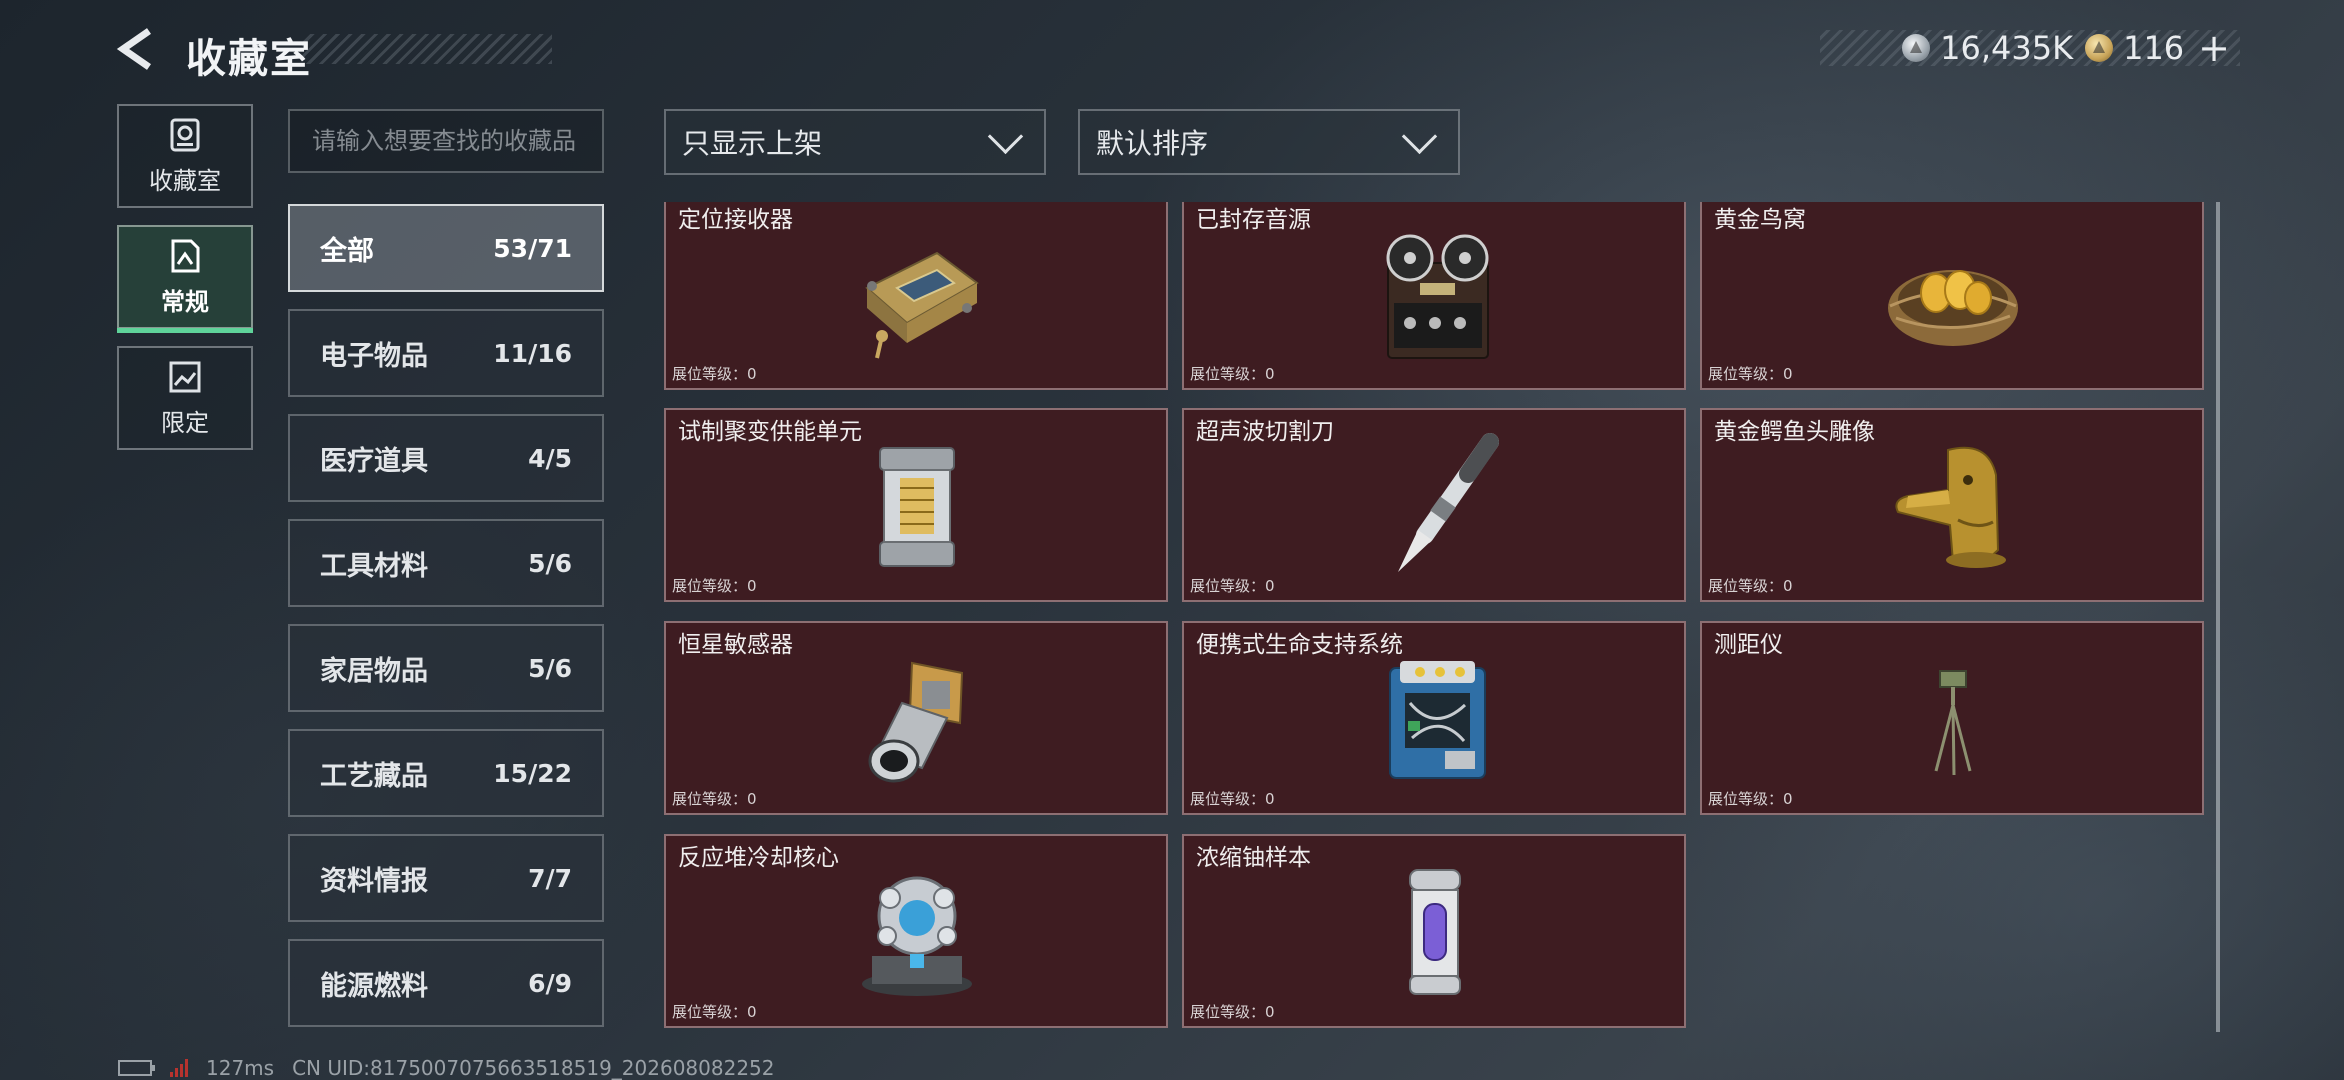 Image resolution: width=2344 pixels, height=1080 pixels. Describe the element at coordinates (446, 983) in the screenshot. I see `category-energy: 能源燃料 6/9` at that location.